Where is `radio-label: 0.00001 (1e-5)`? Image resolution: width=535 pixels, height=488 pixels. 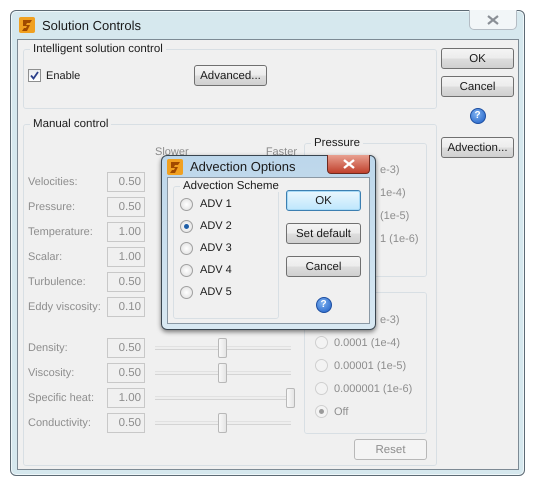
radio-label: 0.00001 (1e-5) is located at coordinates (370, 366).